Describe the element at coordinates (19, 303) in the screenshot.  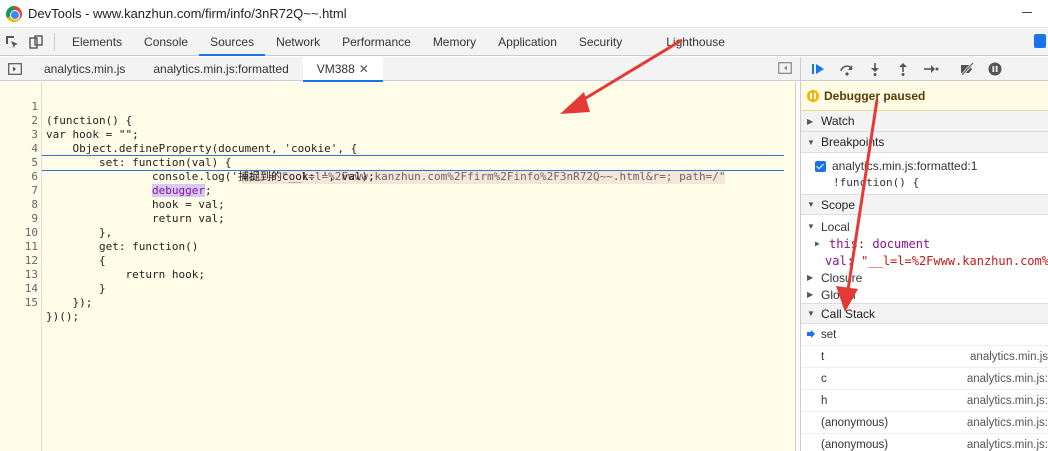
I see `line-number: 15` at that location.